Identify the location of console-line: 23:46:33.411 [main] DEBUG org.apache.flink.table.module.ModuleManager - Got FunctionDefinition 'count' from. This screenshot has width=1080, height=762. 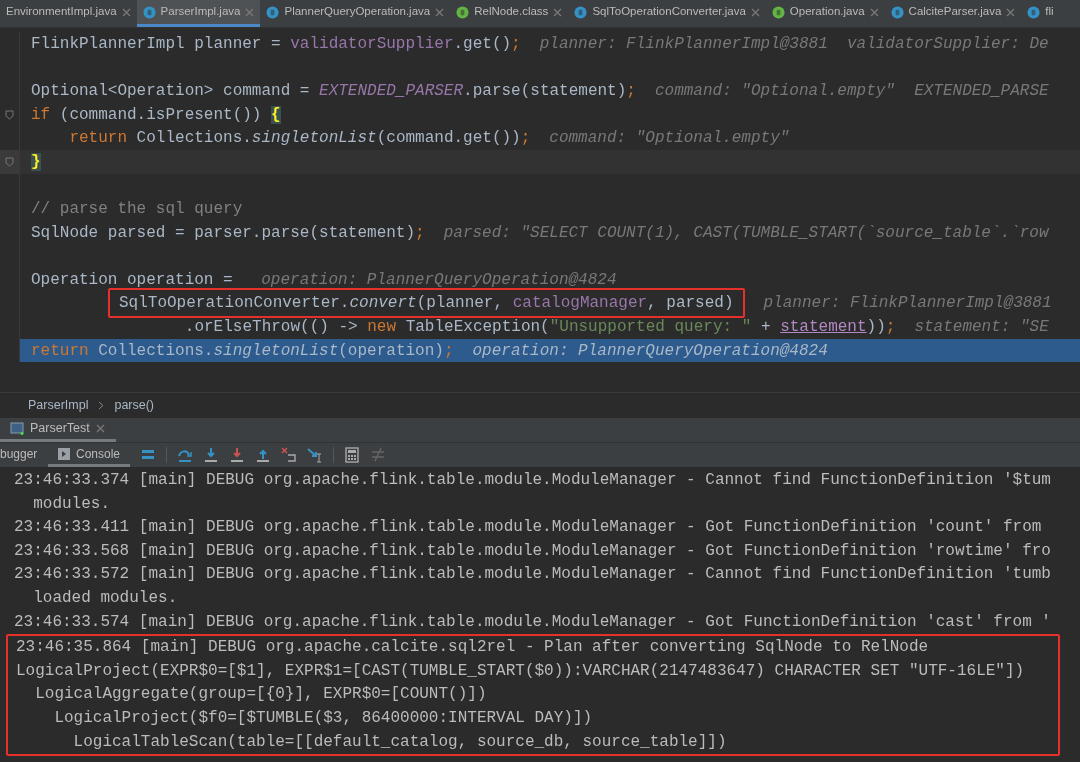
(528, 528).